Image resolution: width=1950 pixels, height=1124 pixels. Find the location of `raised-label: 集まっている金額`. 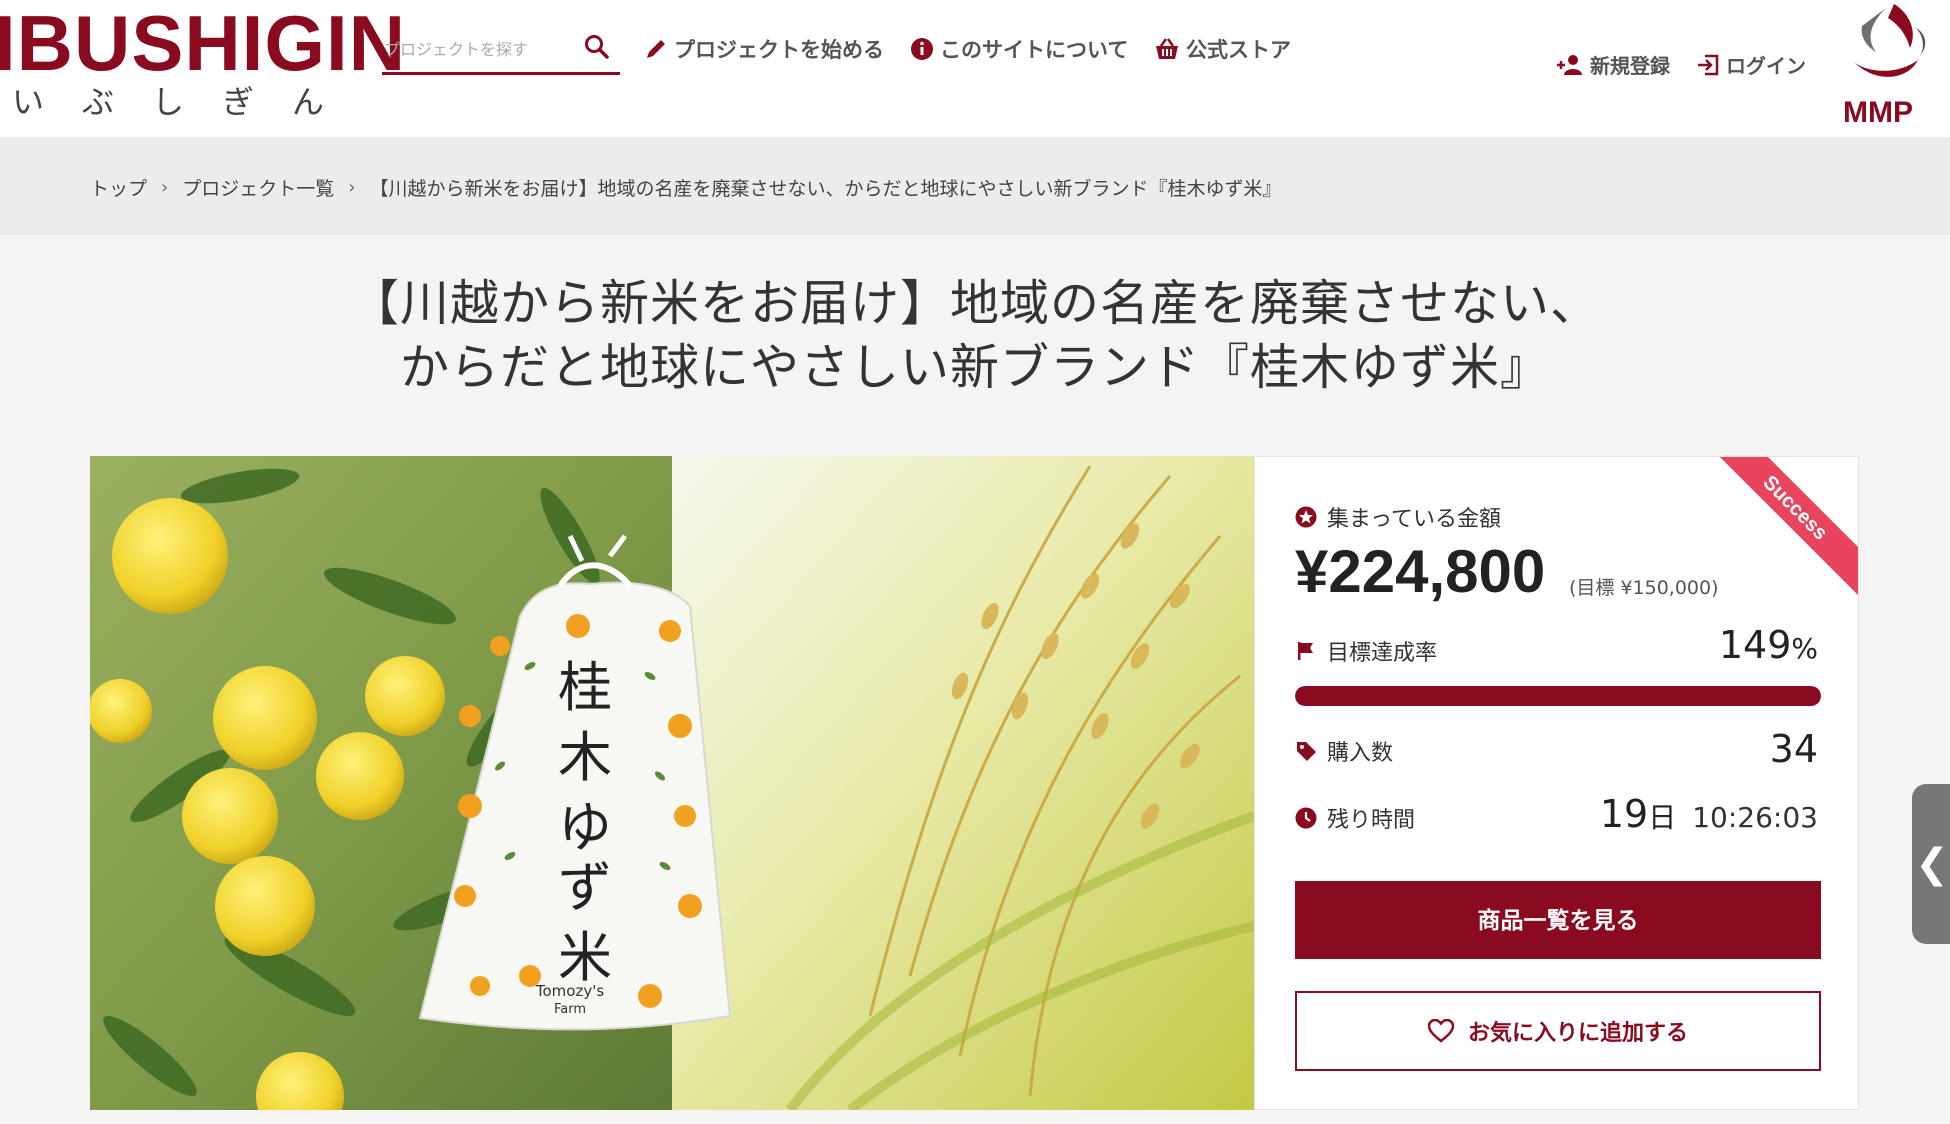

raised-label: 集まっている金額 is located at coordinates (1414, 519).